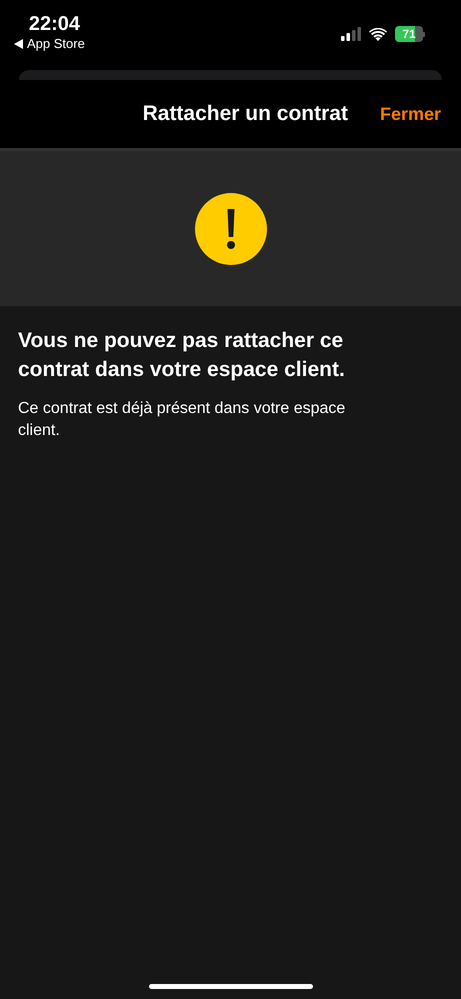 This screenshot has height=999, width=461. Describe the element at coordinates (182, 355) in the screenshot. I see `error-heading: Vous ne pouvez pas rattacher ce contrat dans votre espace client.` at that location.